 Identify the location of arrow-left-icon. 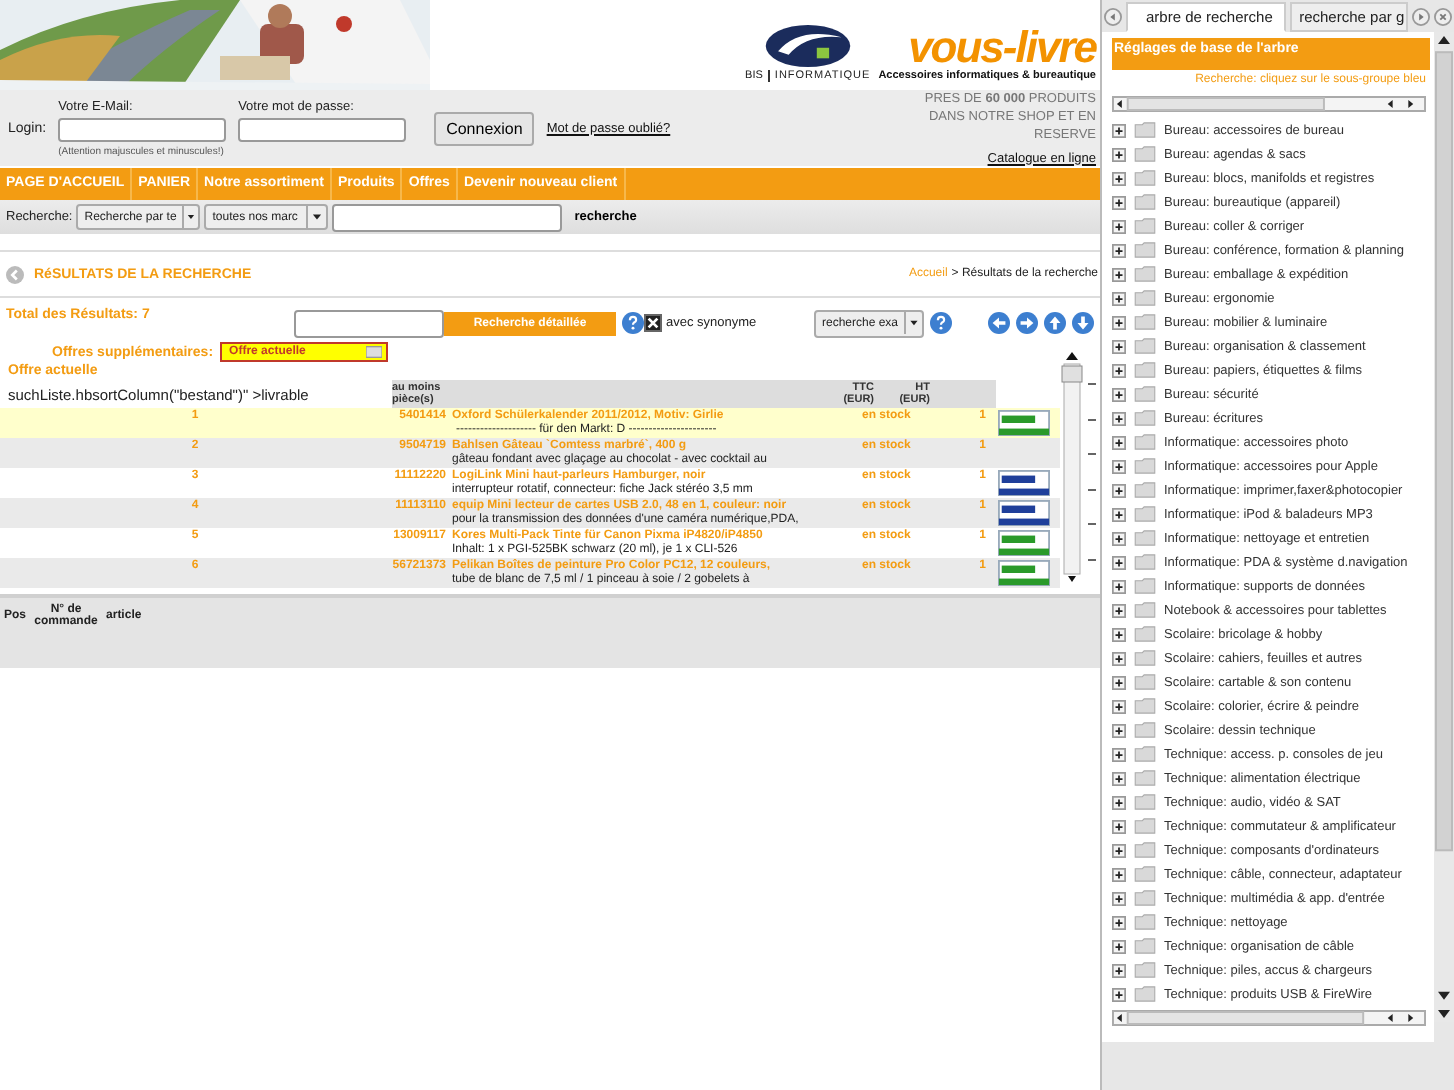
(999, 323).